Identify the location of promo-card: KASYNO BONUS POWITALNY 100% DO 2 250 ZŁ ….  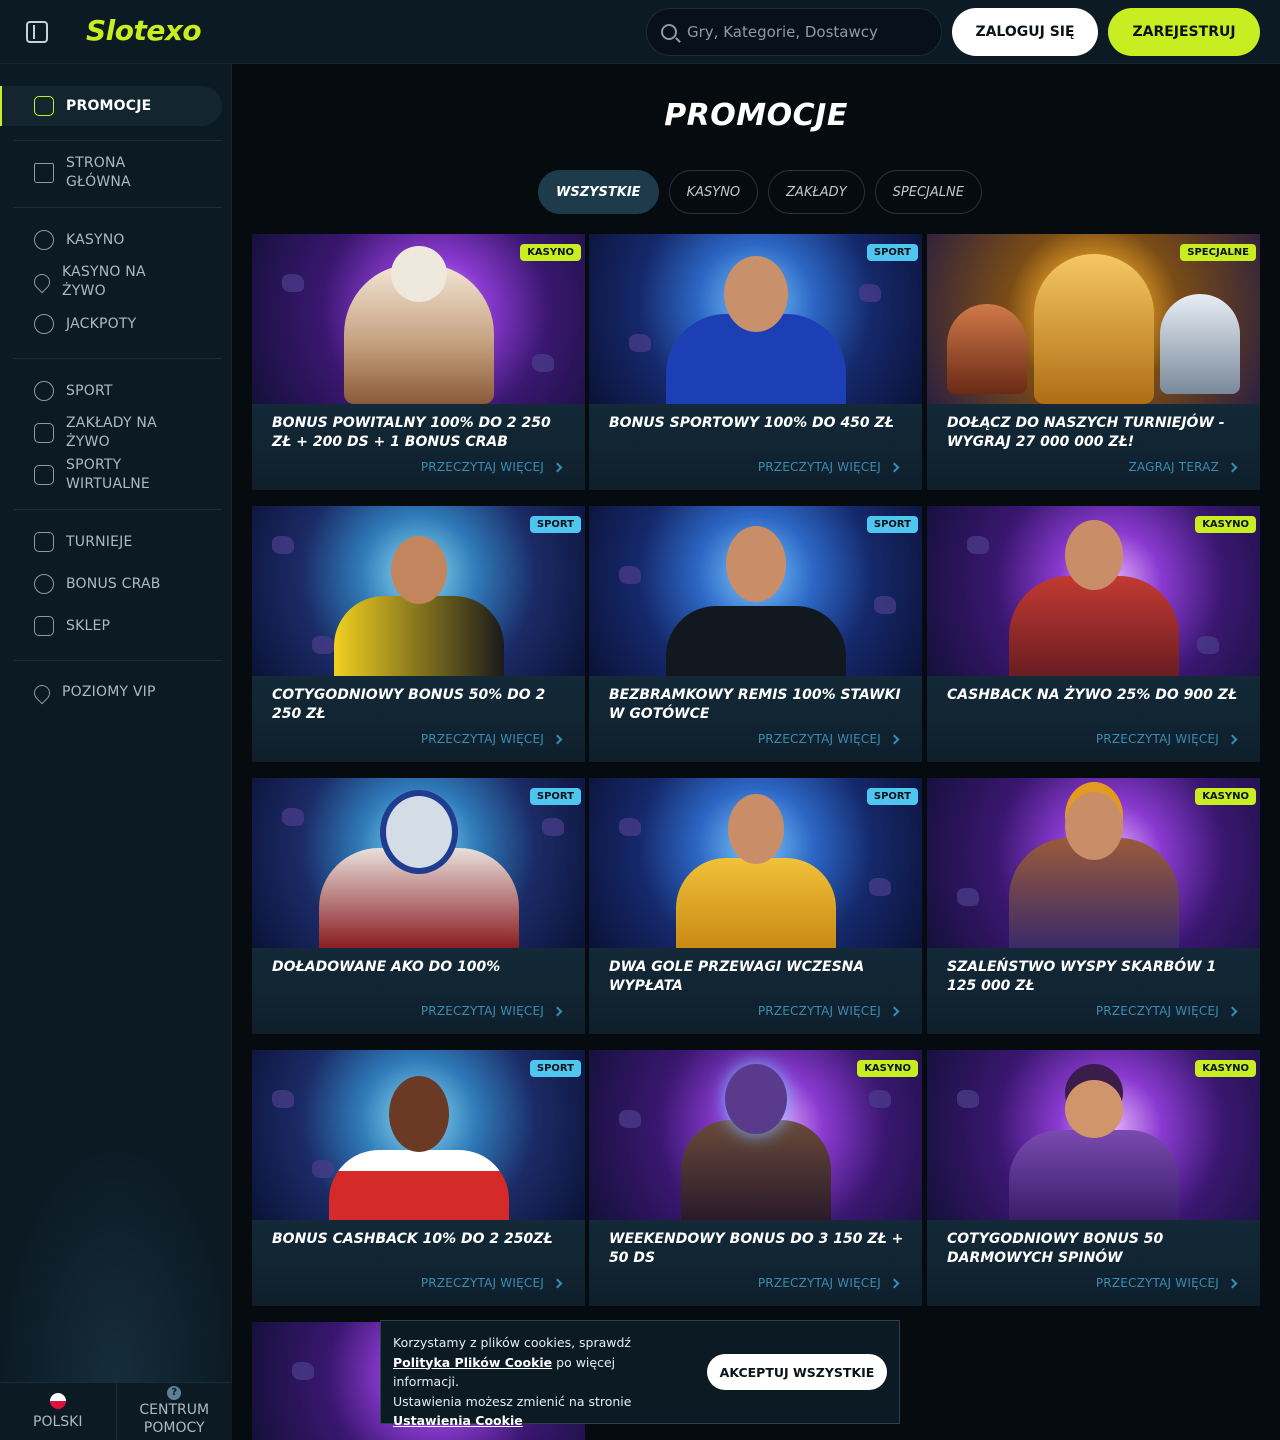
(418, 362).